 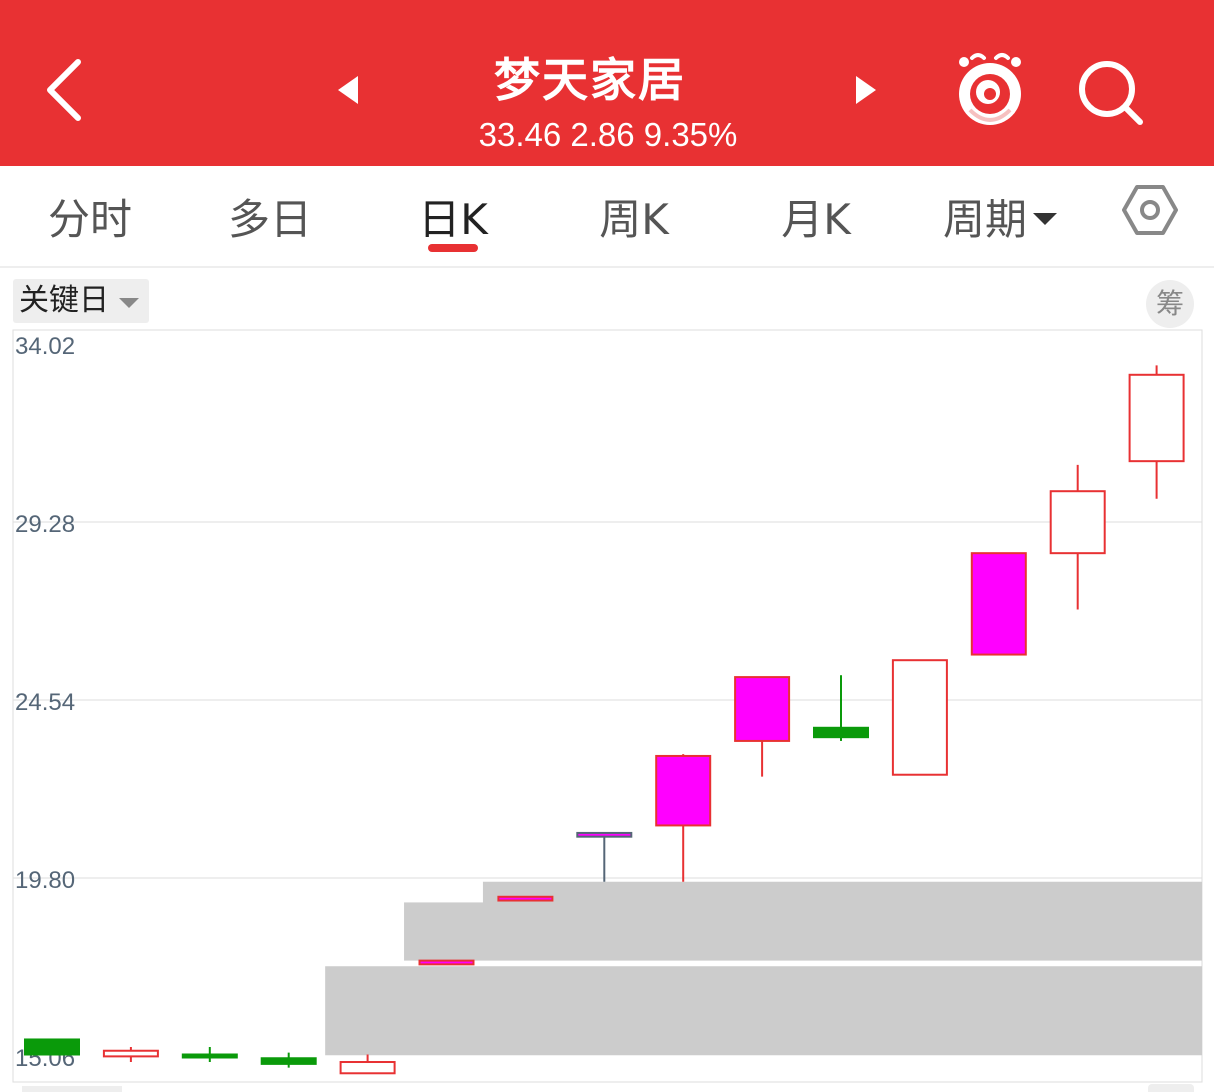 I want to click on tab-period-label: 周期, so click(x=984, y=219).